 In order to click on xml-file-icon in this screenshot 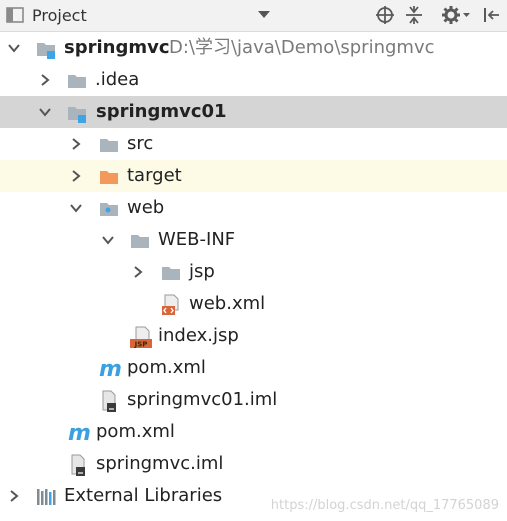, I will do `click(171, 305)`.